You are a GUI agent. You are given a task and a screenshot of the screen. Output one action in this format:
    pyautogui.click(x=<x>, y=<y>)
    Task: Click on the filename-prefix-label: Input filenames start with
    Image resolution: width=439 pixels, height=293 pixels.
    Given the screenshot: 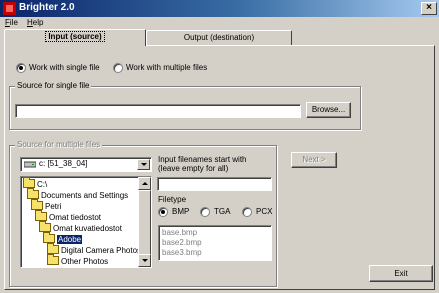 What is the action you would take?
    pyautogui.click(x=202, y=159)
    